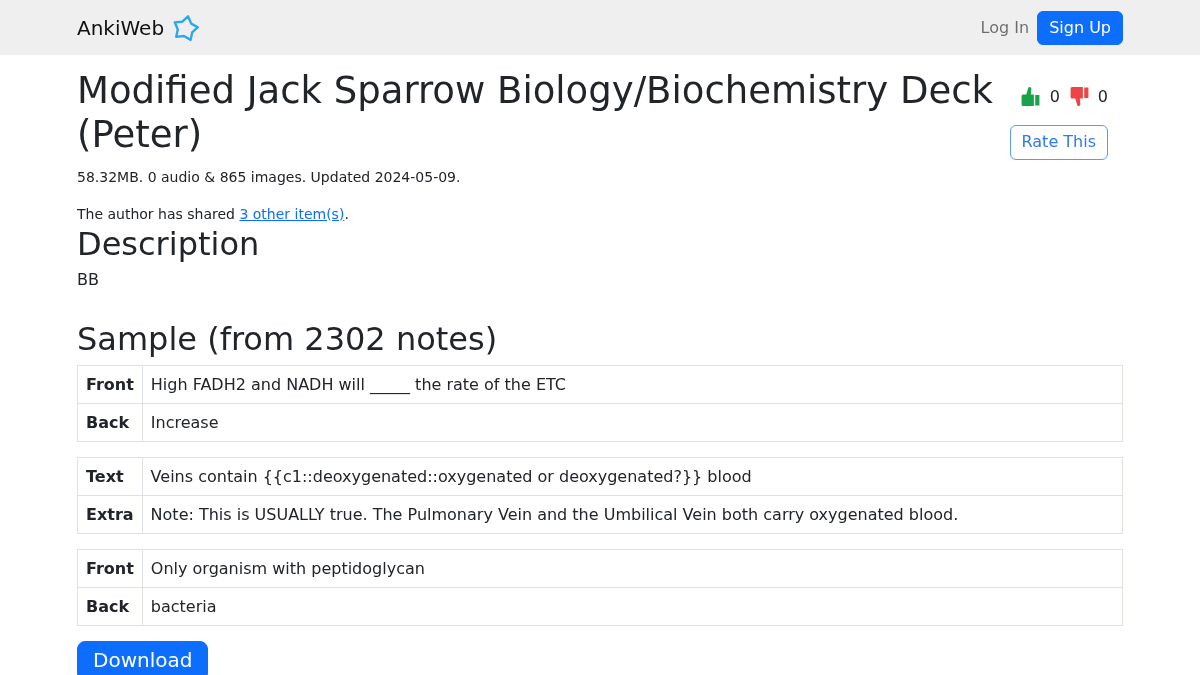 Image resolution: width=1200 pixels, height=675 pixels. Describe the element at coordinates (535, 113) in the screenshot. I see `deck-title: Modified Jack Sparrow Biology/Biochemistry Deck (Peter)` at that location.